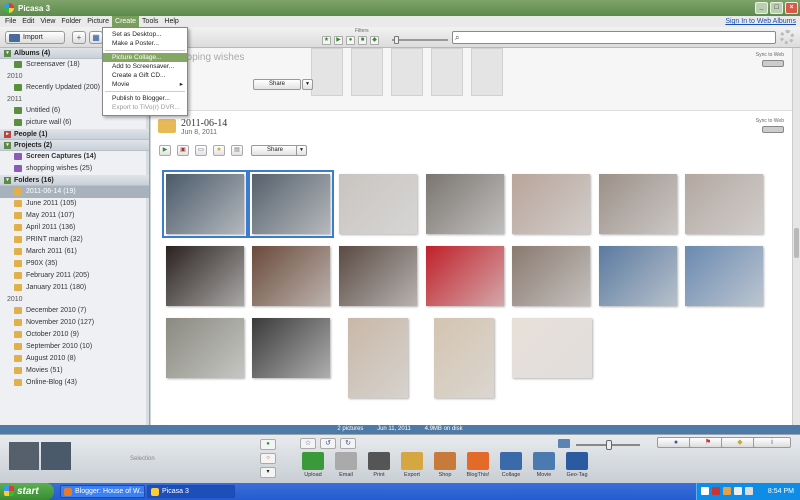 Image resolution: width=800 pixels, height=500 pixels. I want to click on action-upload-button: Upload, so click(313, 465).